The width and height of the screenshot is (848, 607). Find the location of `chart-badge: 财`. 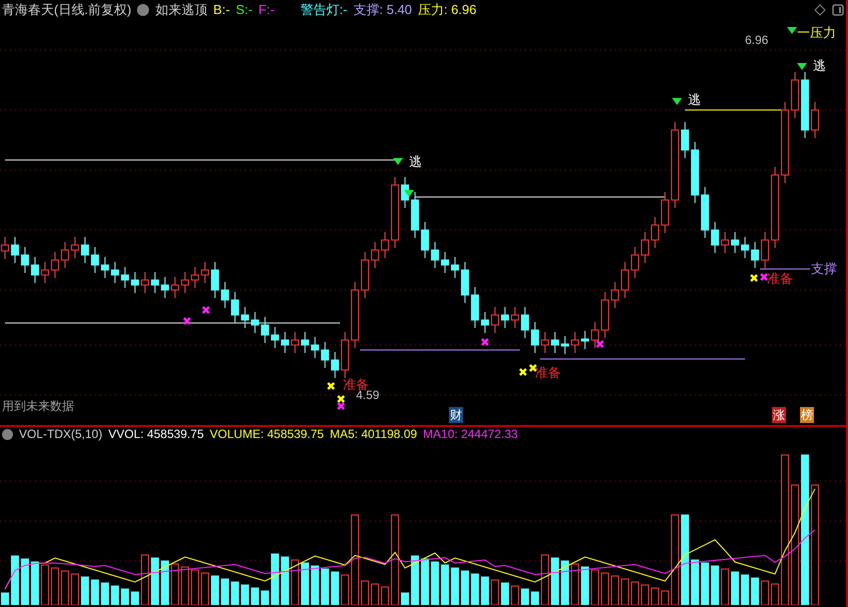

chart-badge: 财 is located at coordinates (456, 415).